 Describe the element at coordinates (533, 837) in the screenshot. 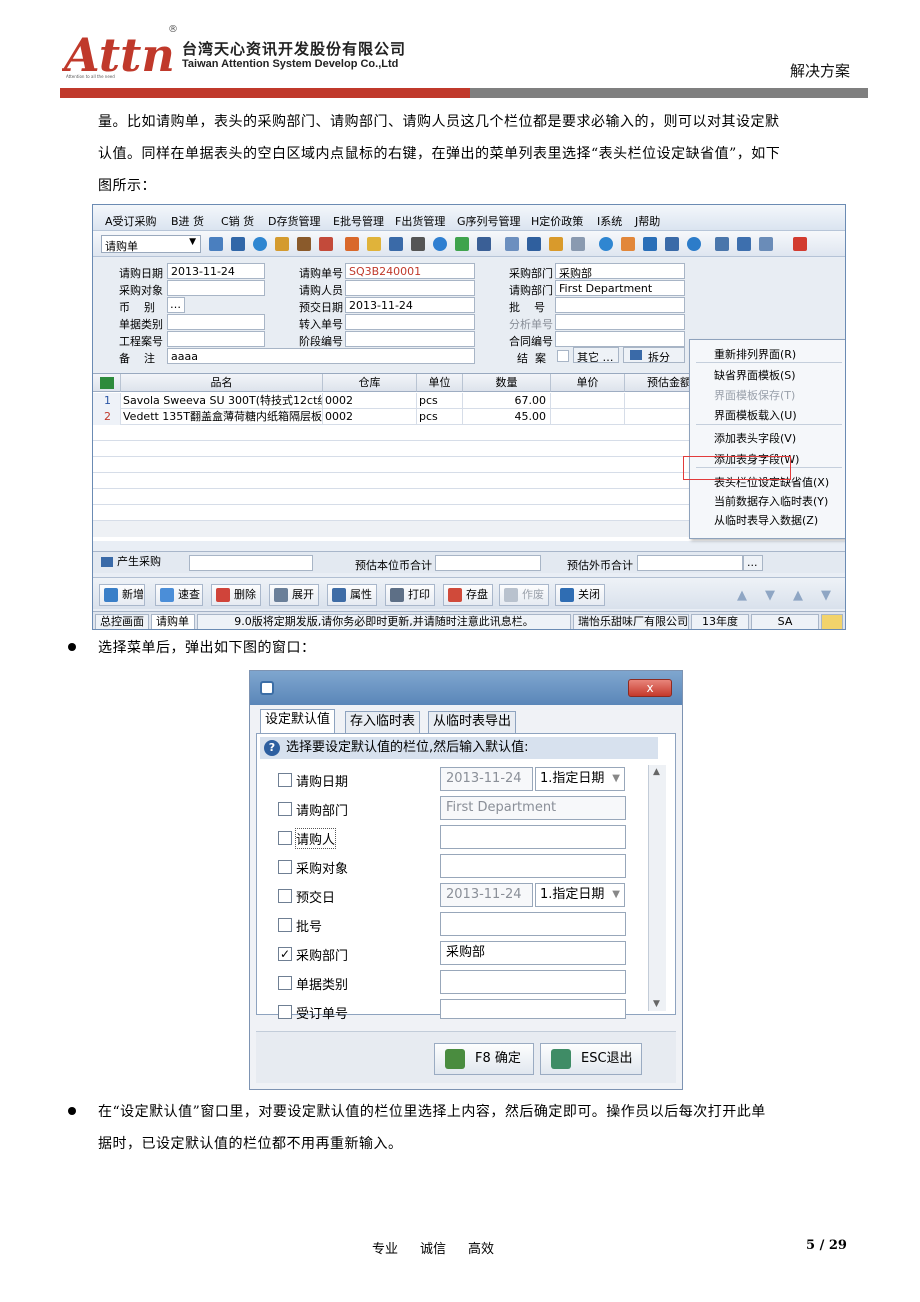

I see `value-requester` at that location.